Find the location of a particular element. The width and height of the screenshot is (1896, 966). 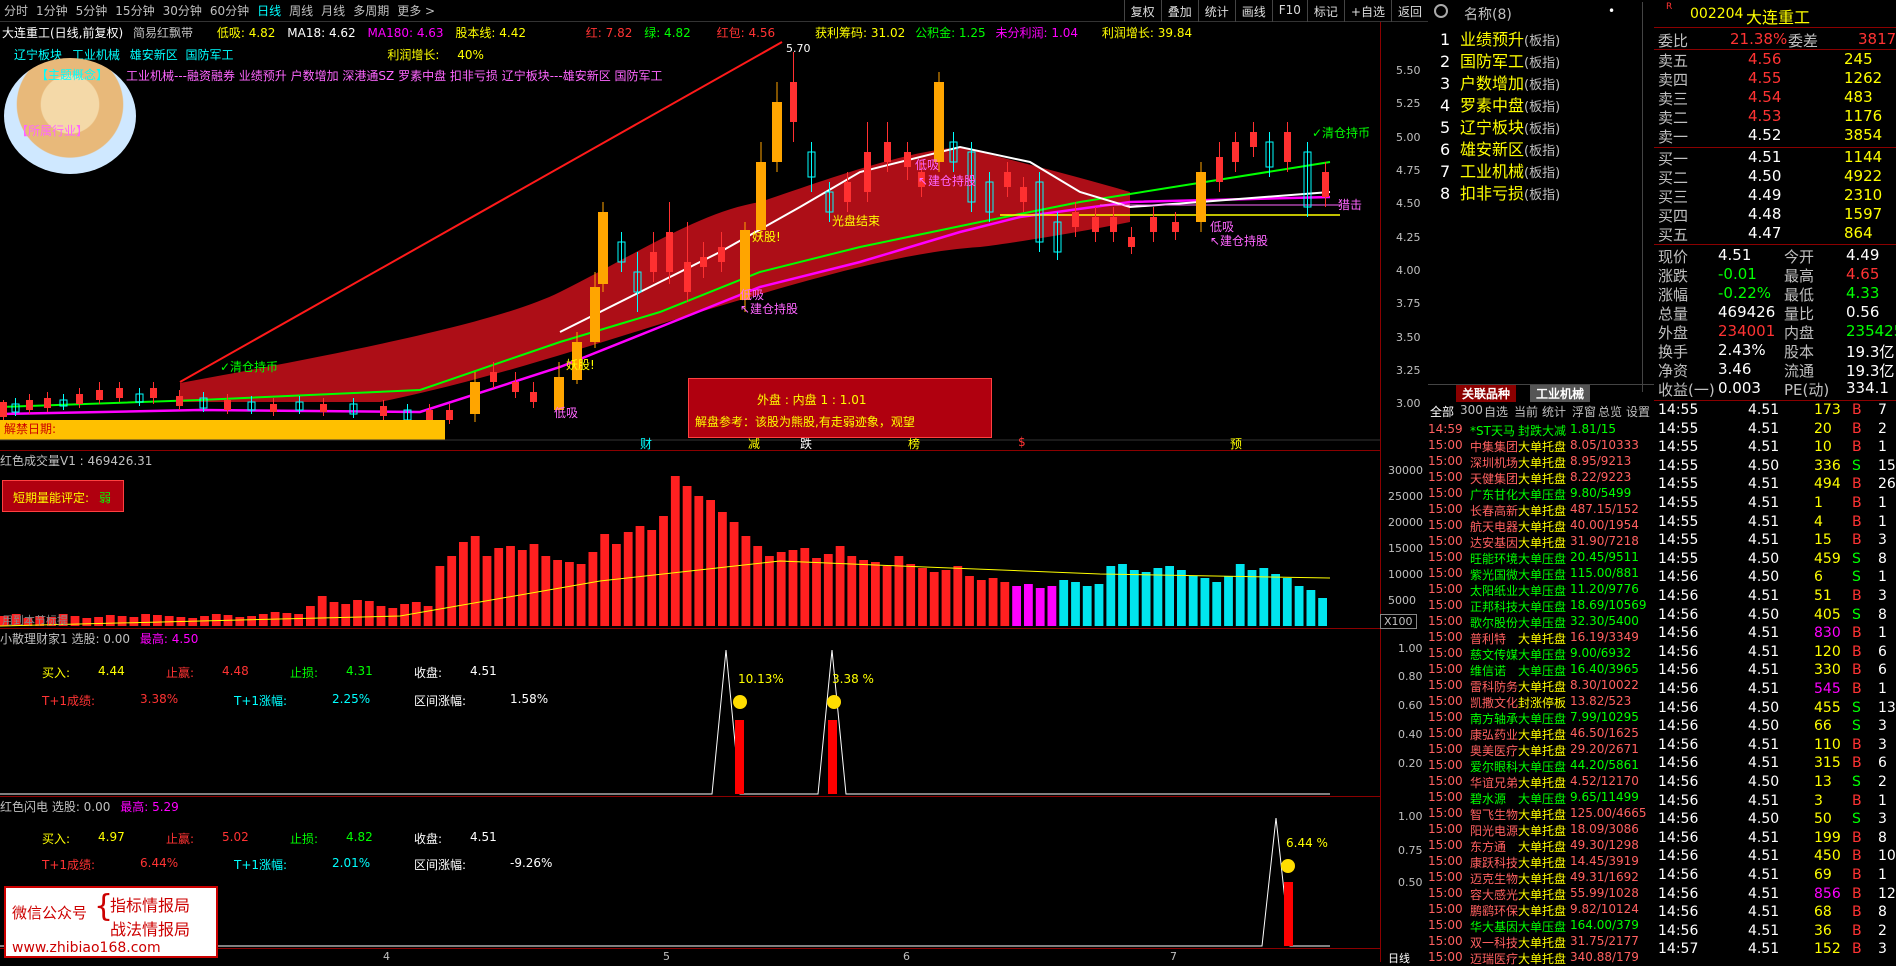

filter-all: 全部 is located at coordinates (1442, 411).